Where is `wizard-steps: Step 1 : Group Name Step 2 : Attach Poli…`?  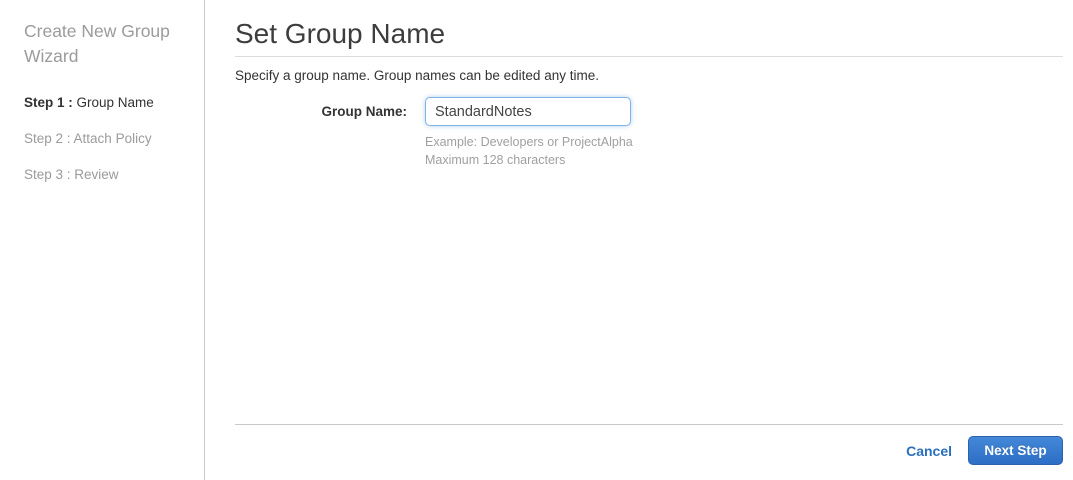
wizard-steps: Step 1 : Group Name Step 2 : Attach Poli… is located at coordinates (104, 139).